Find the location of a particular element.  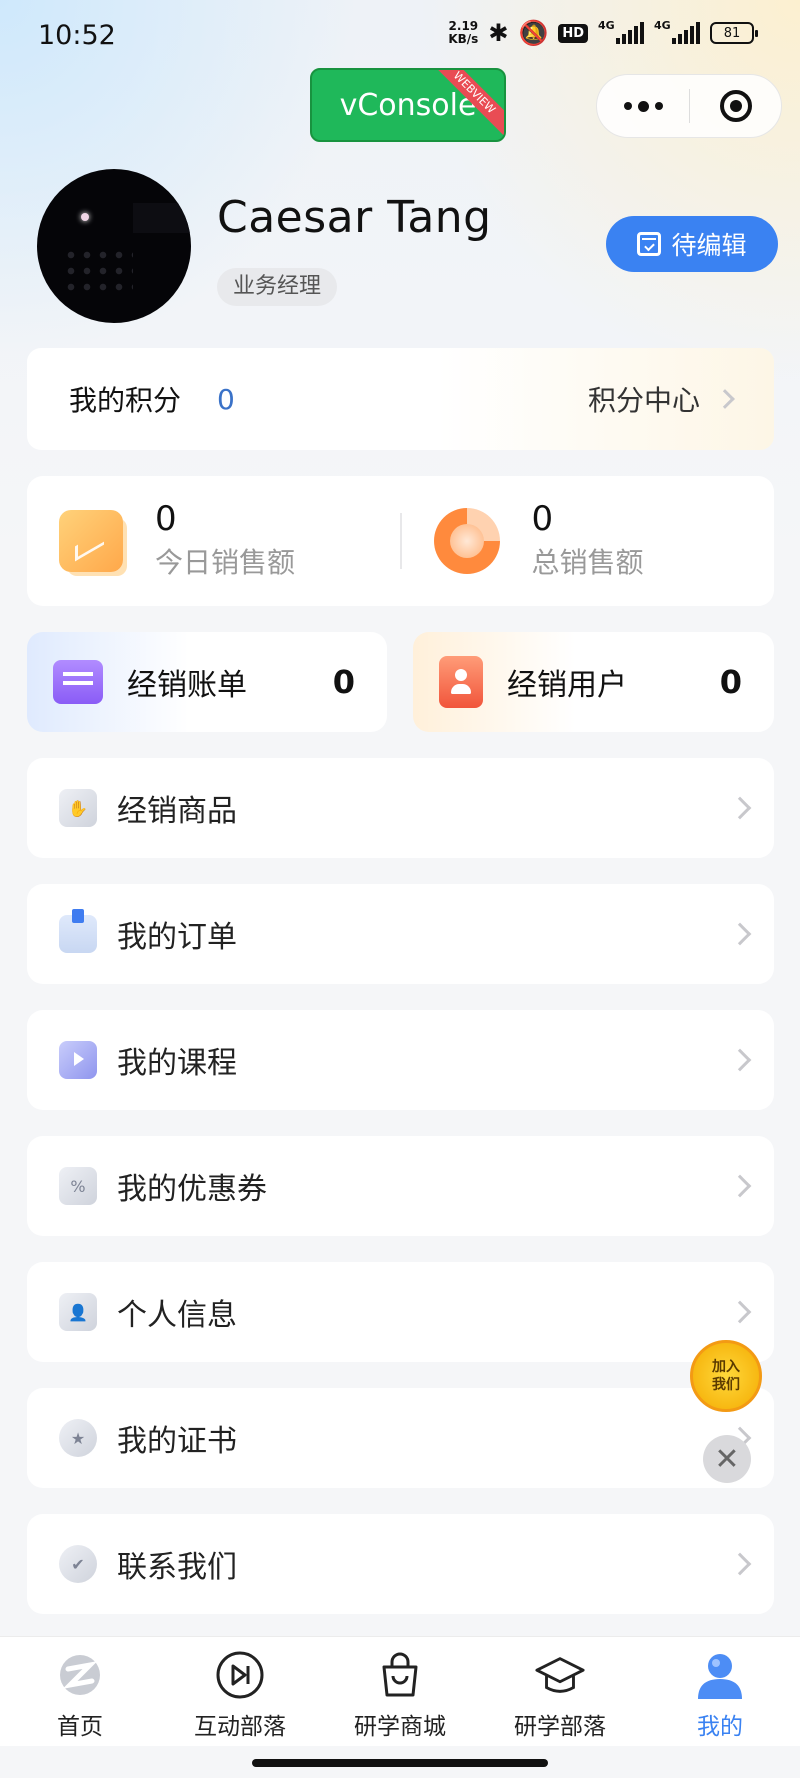

tab-mine: 我的 is located at coordinates (720, 1691).